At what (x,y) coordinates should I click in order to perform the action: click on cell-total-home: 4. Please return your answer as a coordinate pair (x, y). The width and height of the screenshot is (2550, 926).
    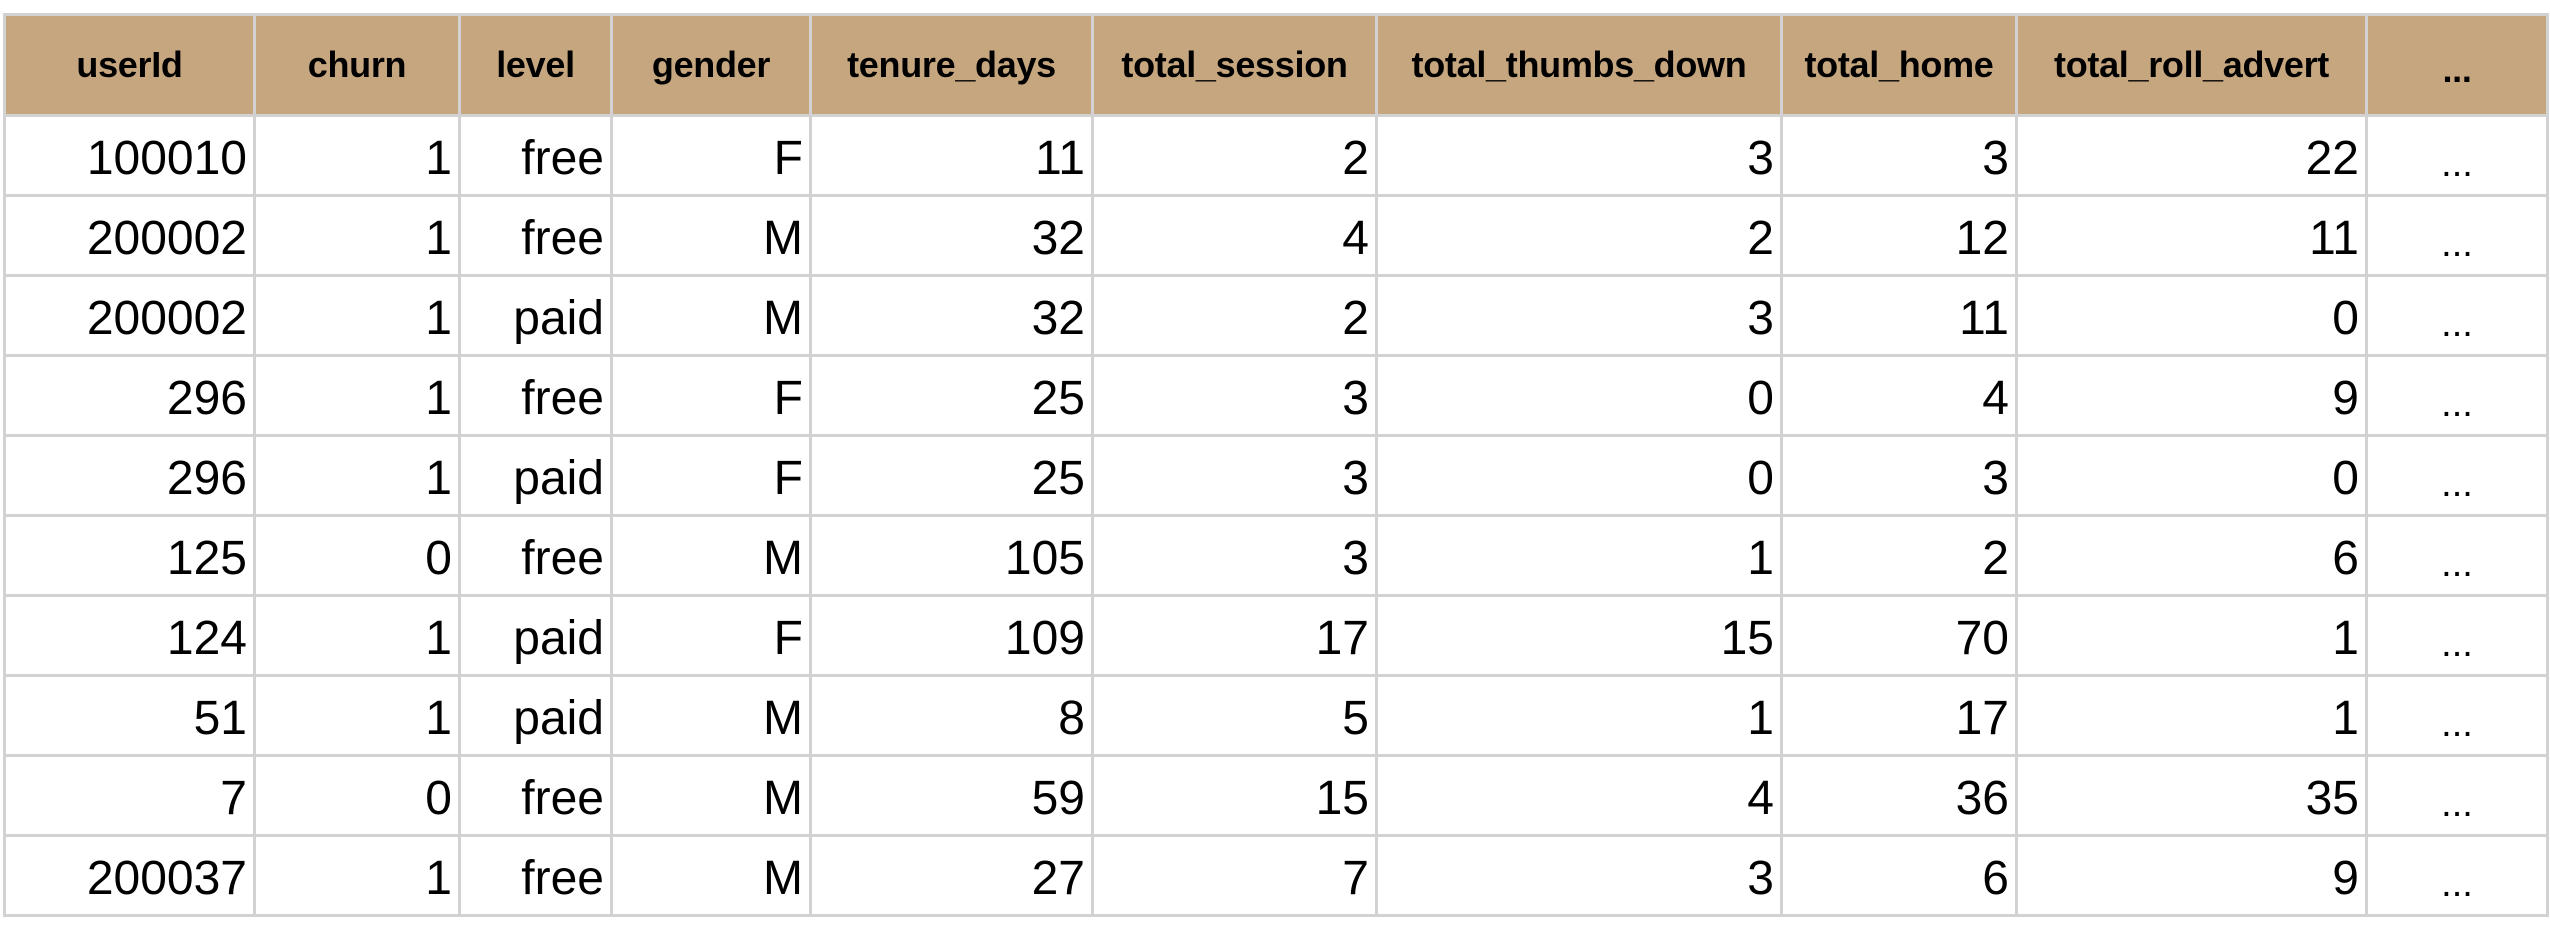
    Looking at the image, I should click on (1899, 395).